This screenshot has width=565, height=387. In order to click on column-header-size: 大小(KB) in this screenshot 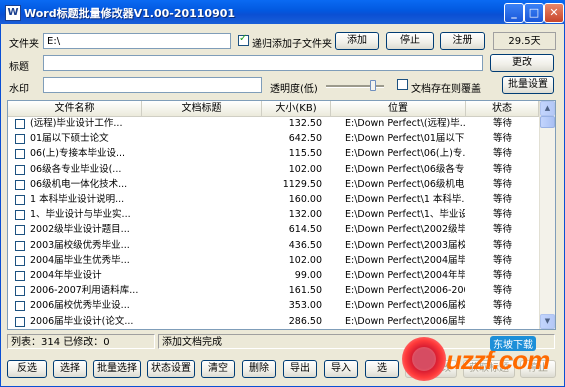, I will do `click(296, 108)`.